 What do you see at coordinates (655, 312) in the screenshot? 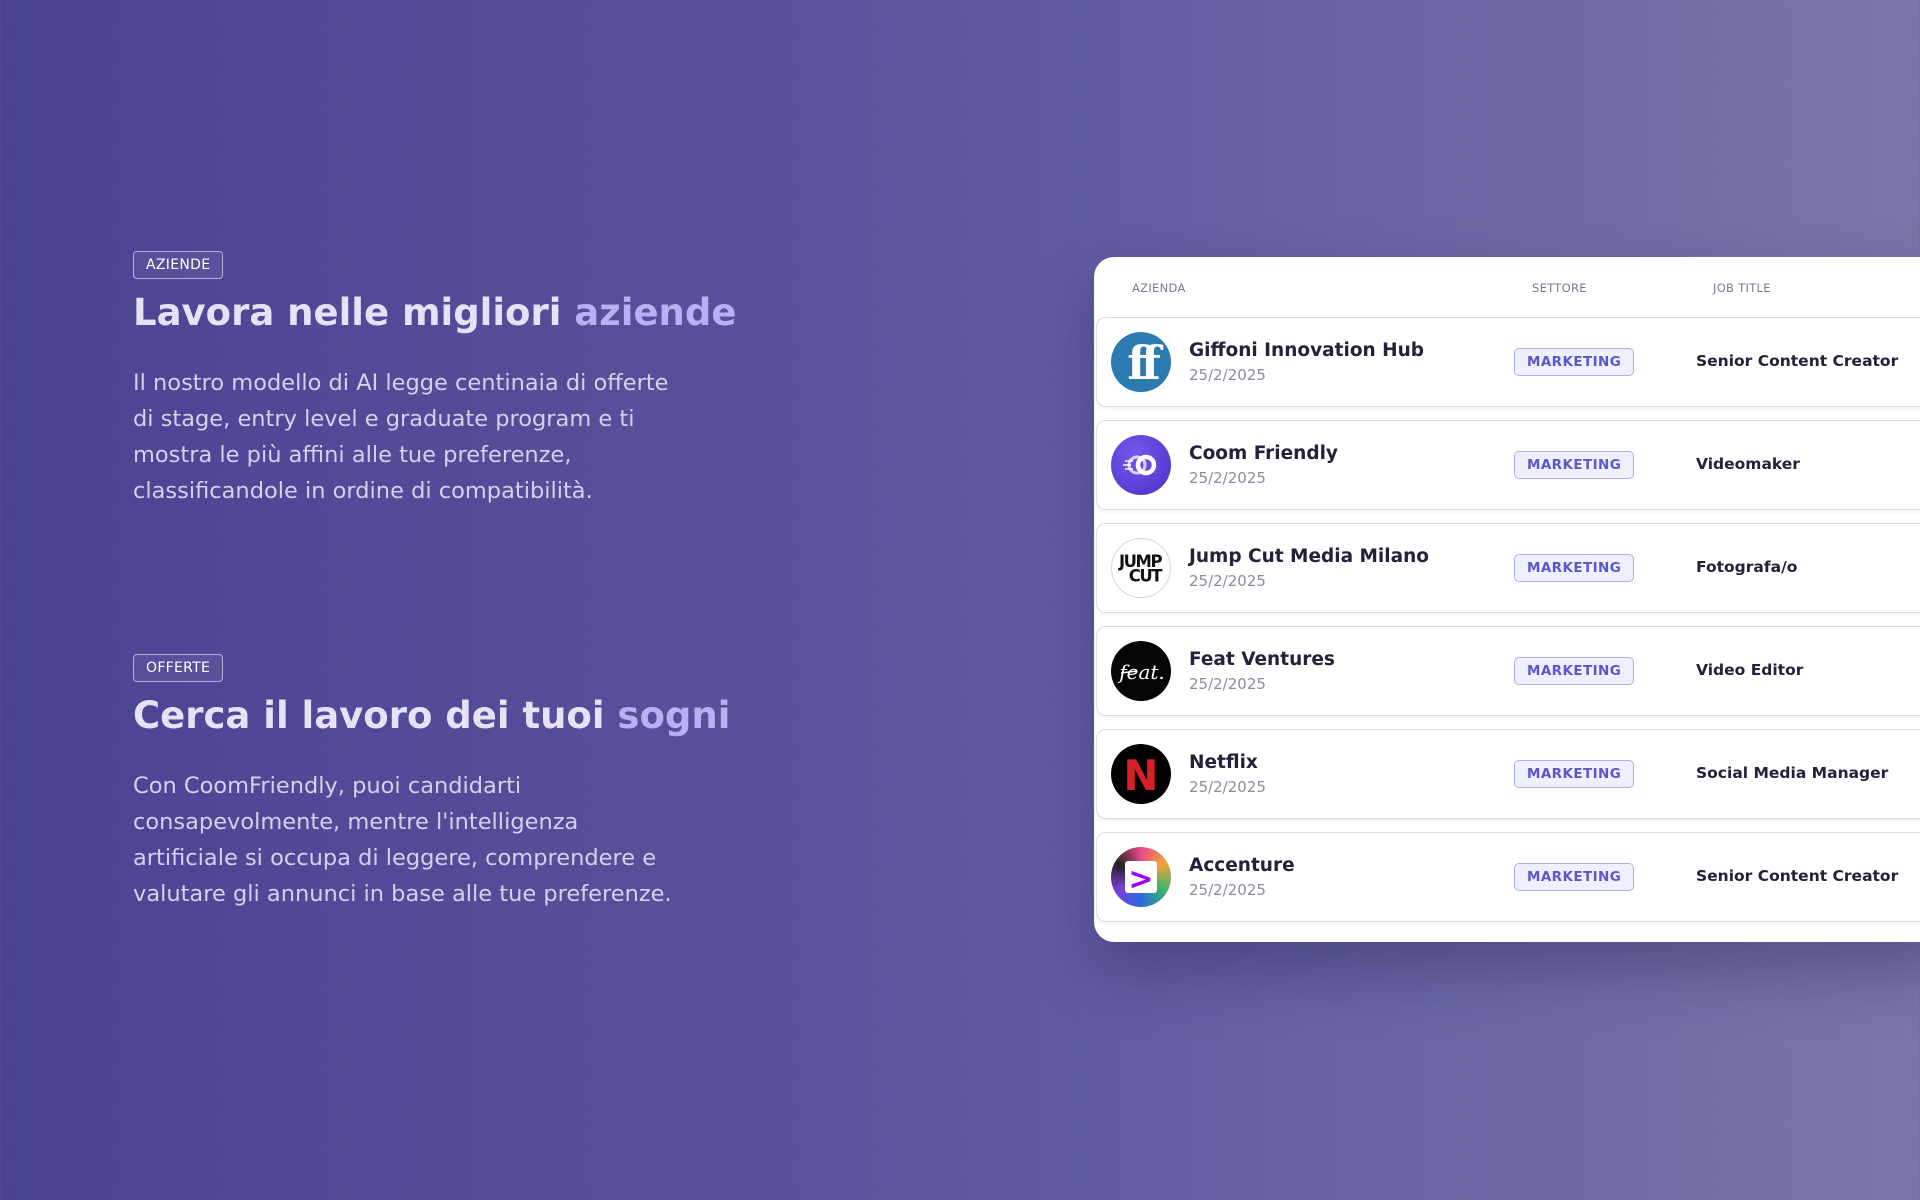
I see `section-title-accent: aziende` at bounding box center [655, 312].